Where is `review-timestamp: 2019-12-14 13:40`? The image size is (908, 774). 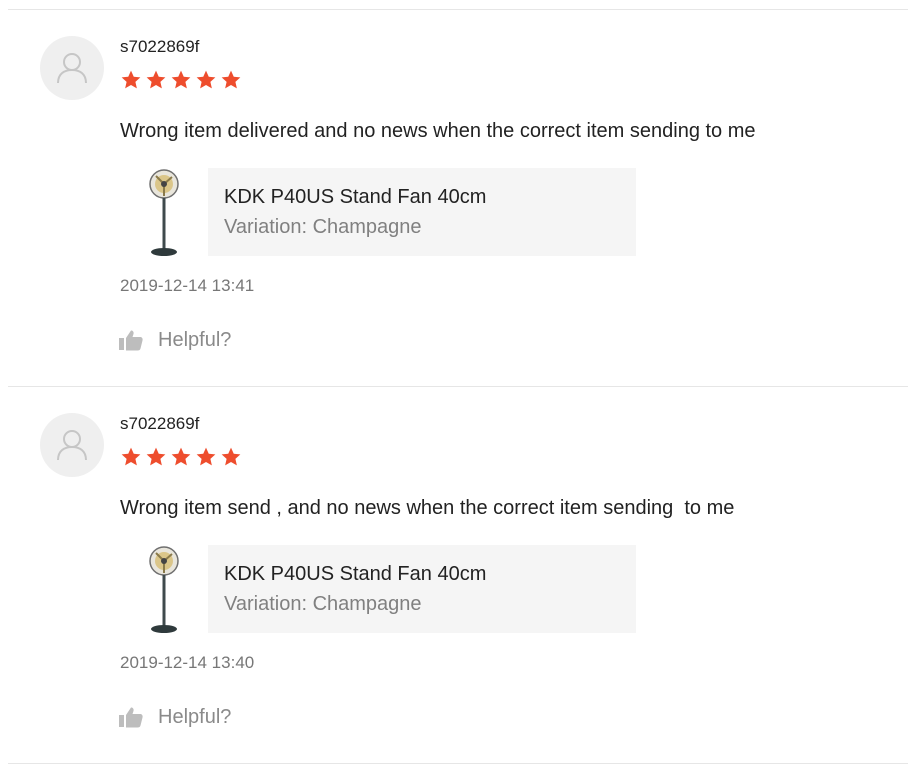
review-timestamp: 2019-12-14 13:40 is located at coordinates (187, 662).